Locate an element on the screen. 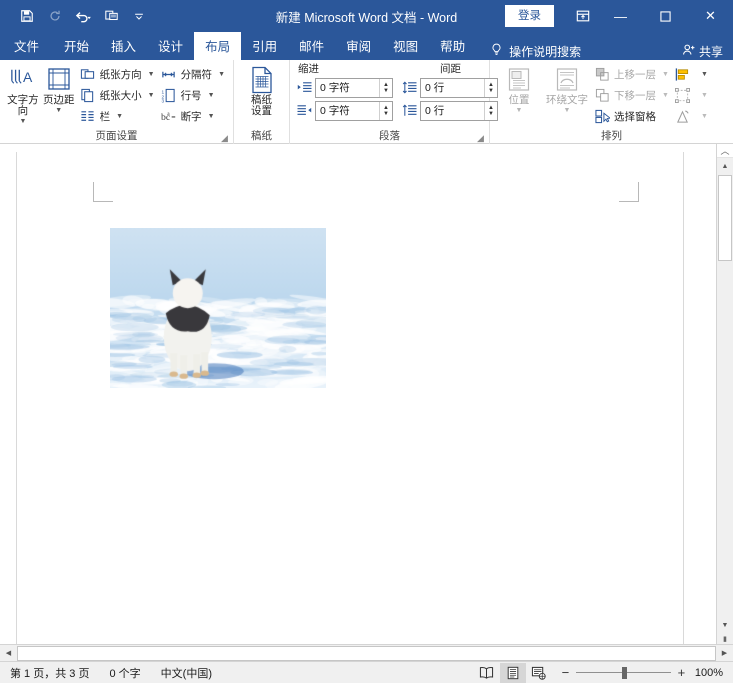  text-direction-button: A 文字方向 ▼ is located at coordinates (23, 94).